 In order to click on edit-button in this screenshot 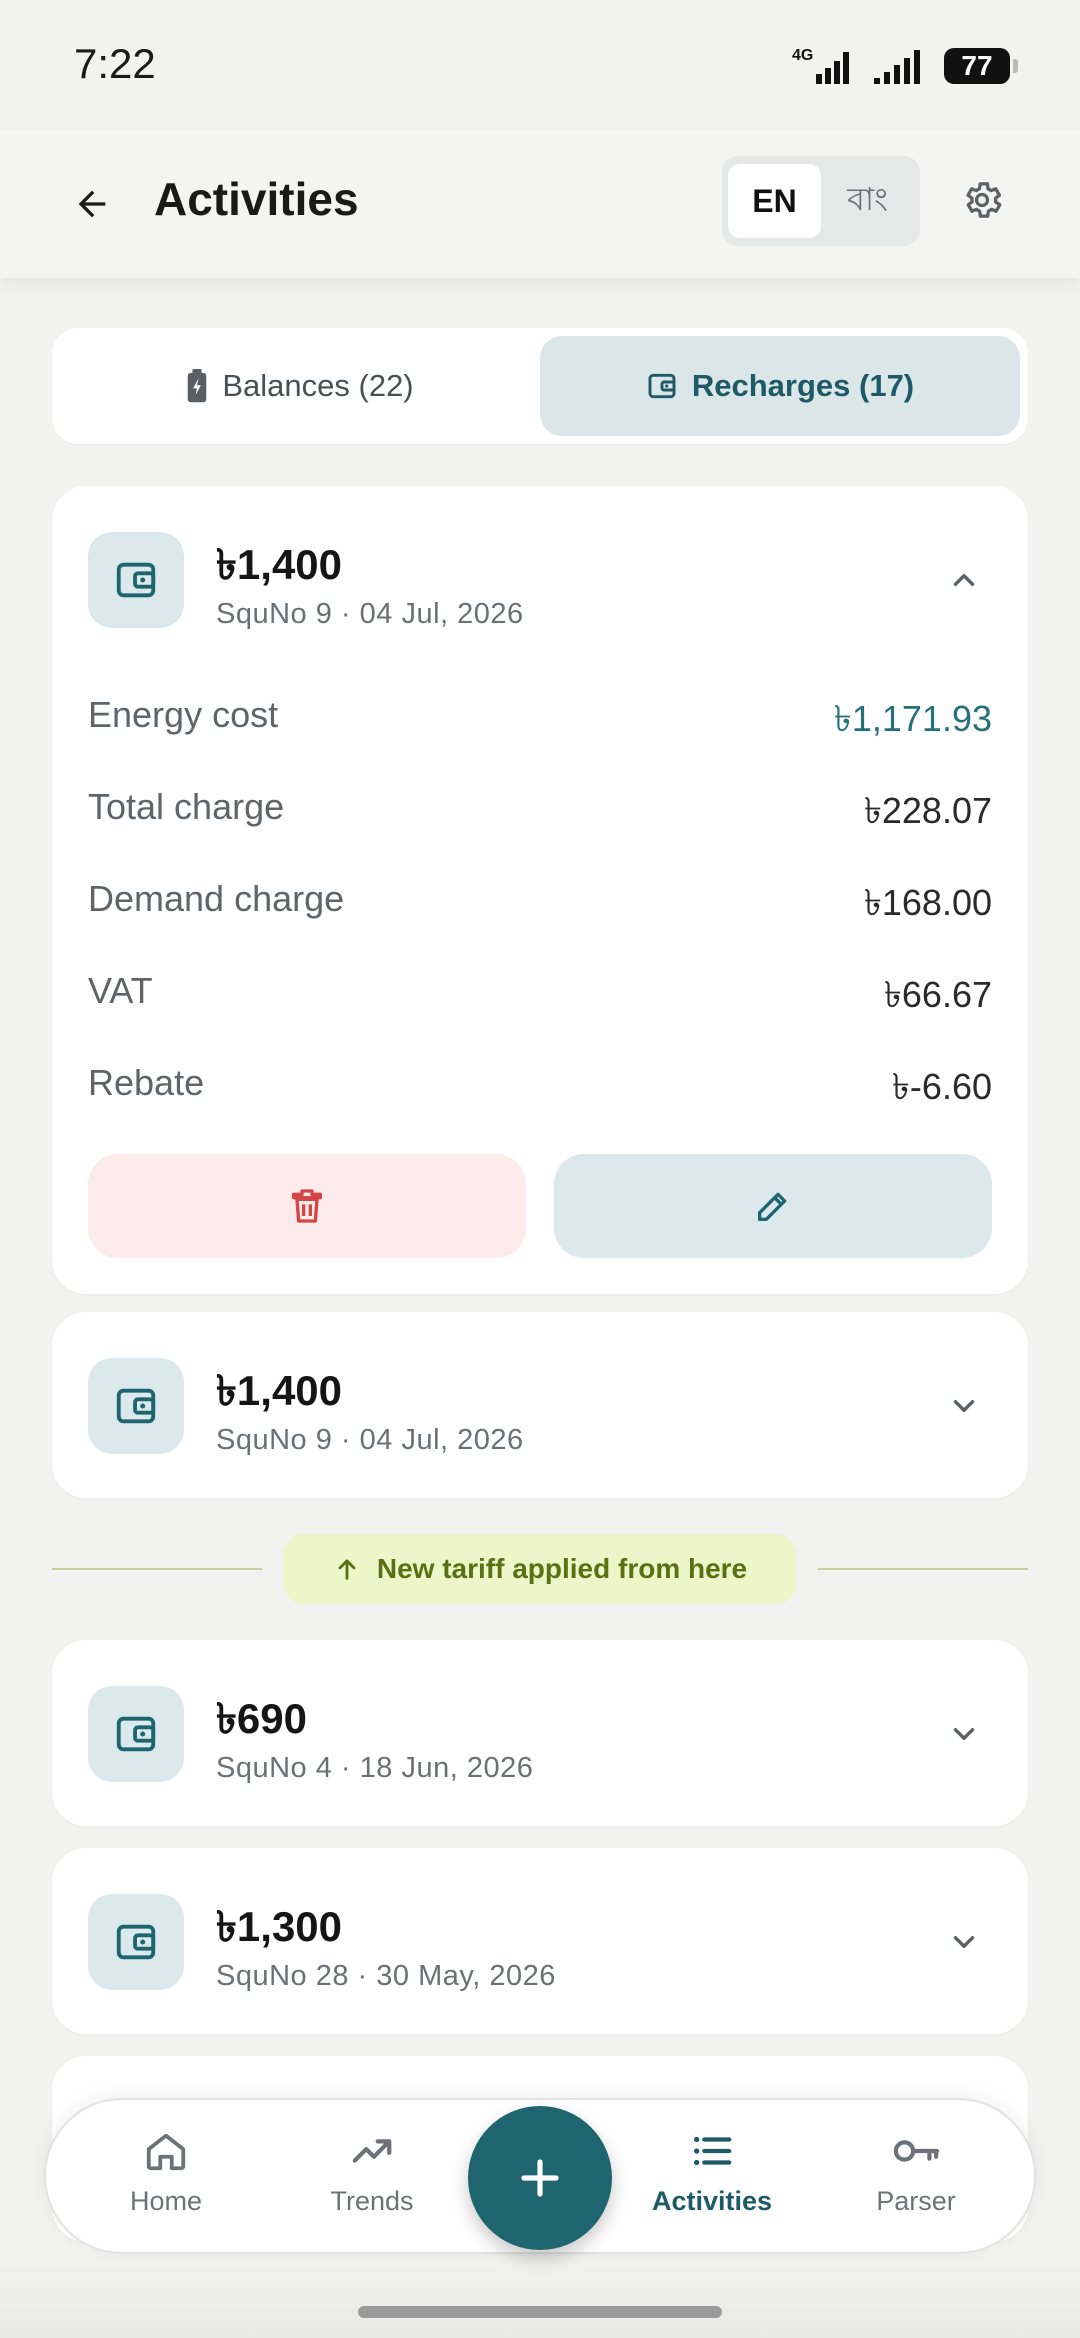, I will do `click(773, 1206)`.